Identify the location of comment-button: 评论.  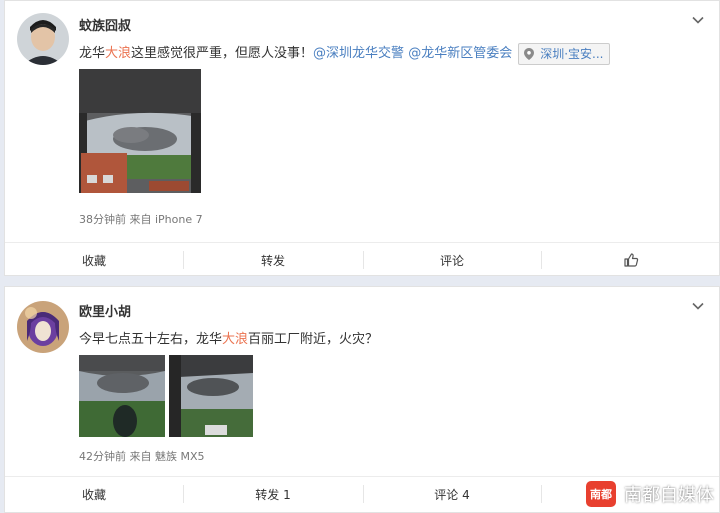
(452, 260).